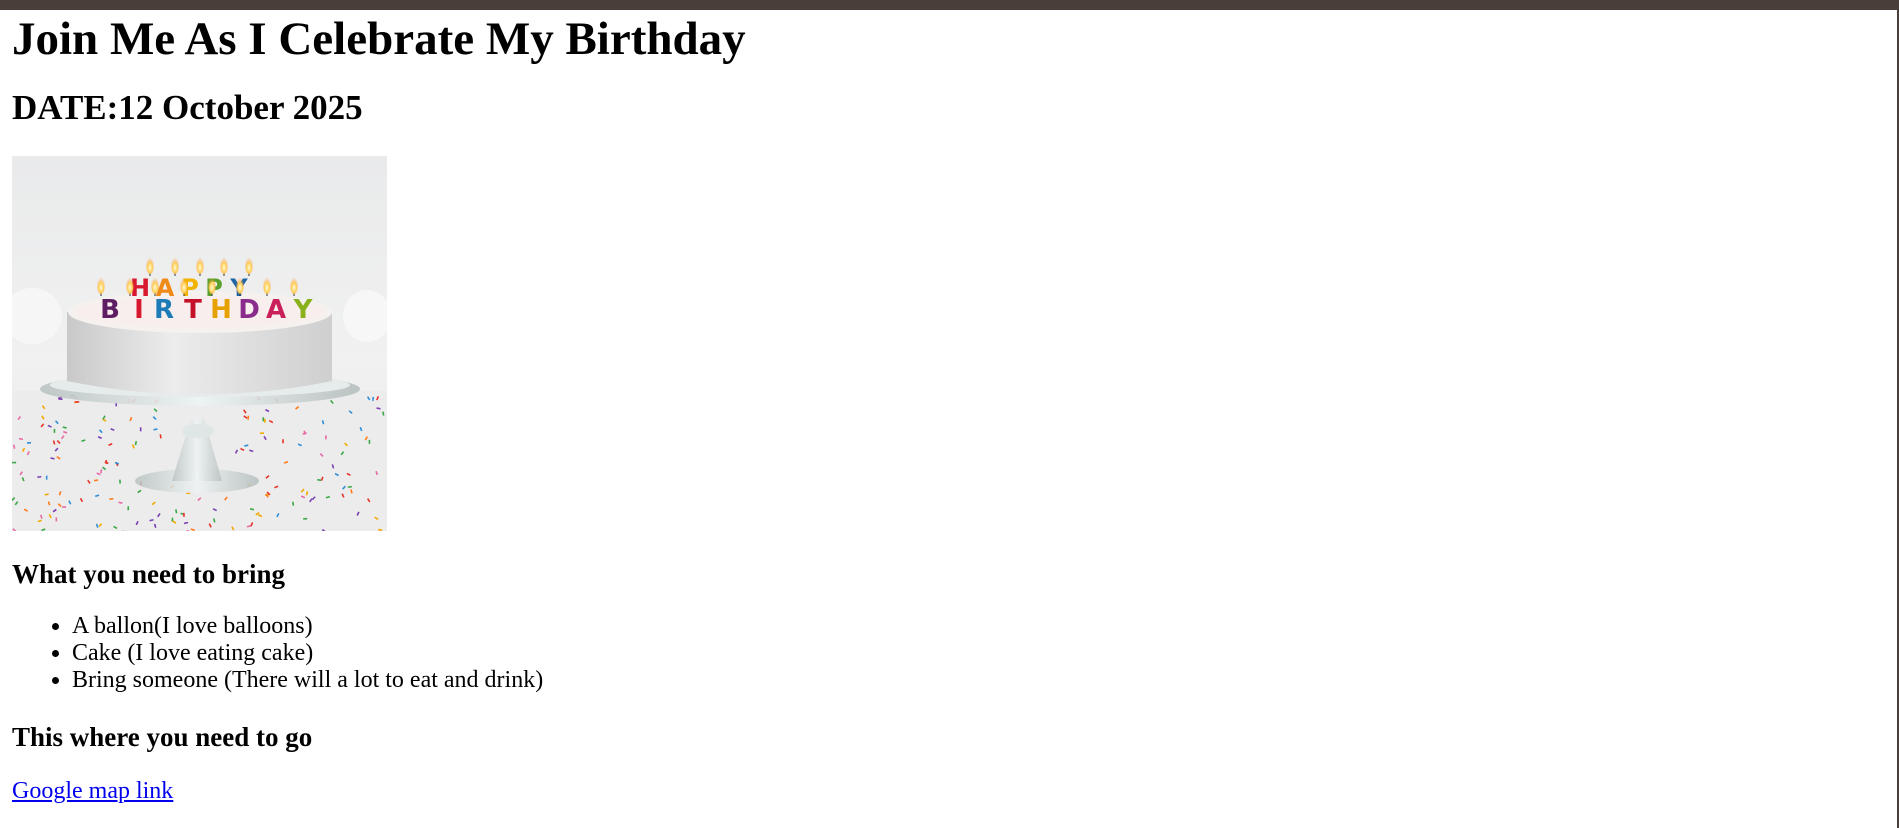 The height and width of the screenshot is (828, 1899). Describe the element at coordinates (249, 310) in the screenshot. I see `svg-text: D` at that location.